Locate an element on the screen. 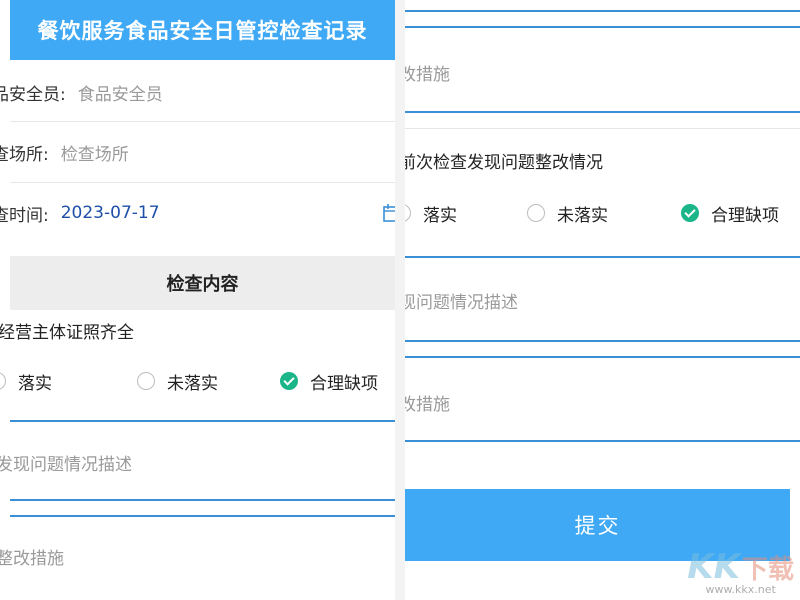 The height and width of the screenshot is (600, 800). watermark-logo-zh: 下载 is located at coordinates (767, 569).